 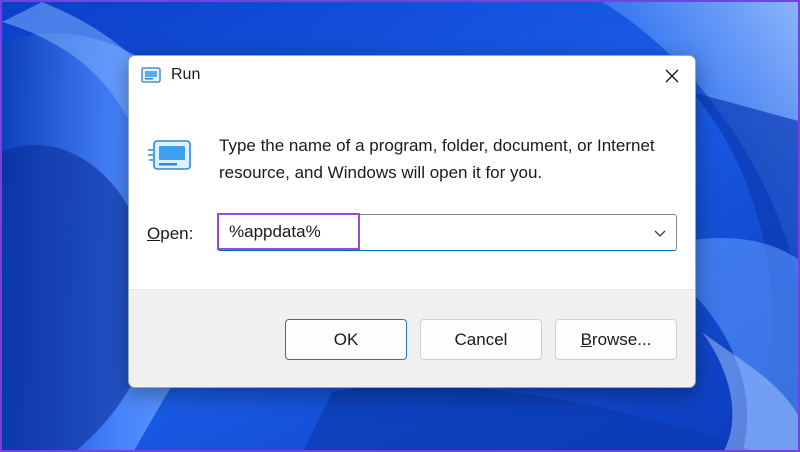 What do you see at coordinates (660, 233) in the screenshot?
I see `chevron-down-icon` at bounding box center [660, 233].